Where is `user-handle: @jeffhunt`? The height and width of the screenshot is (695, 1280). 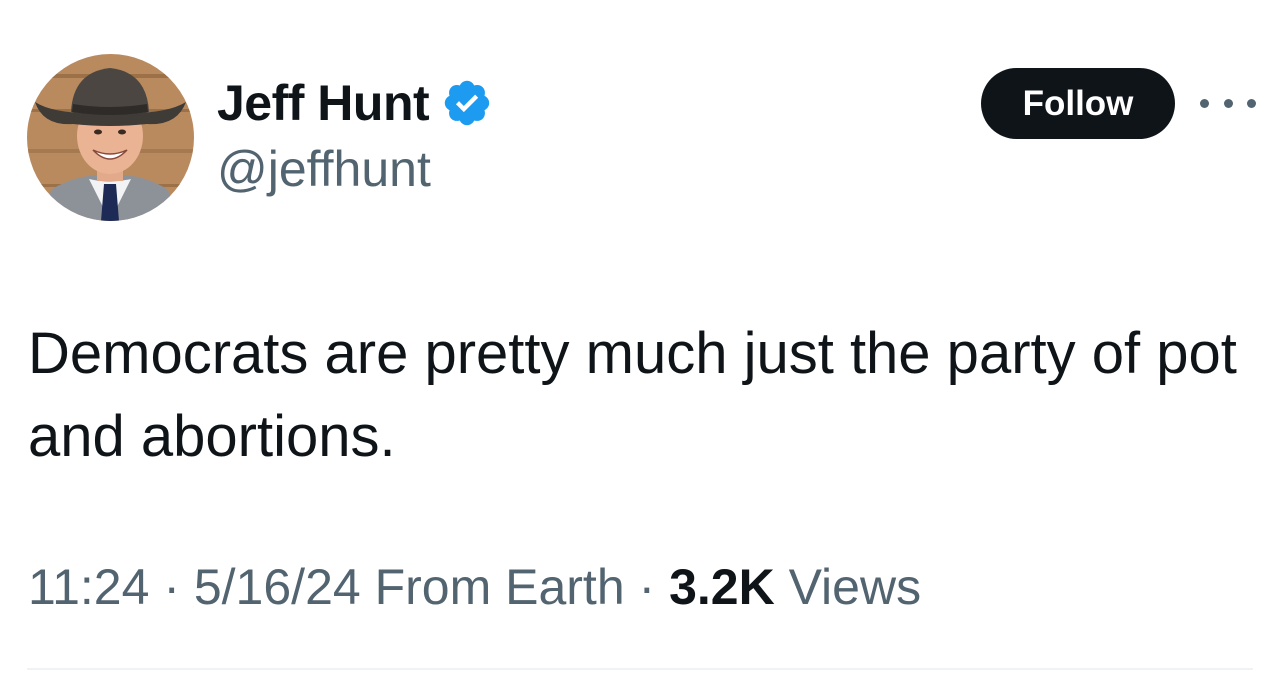 user-handle: @jeffhunt is located at coordinates (355, 169).